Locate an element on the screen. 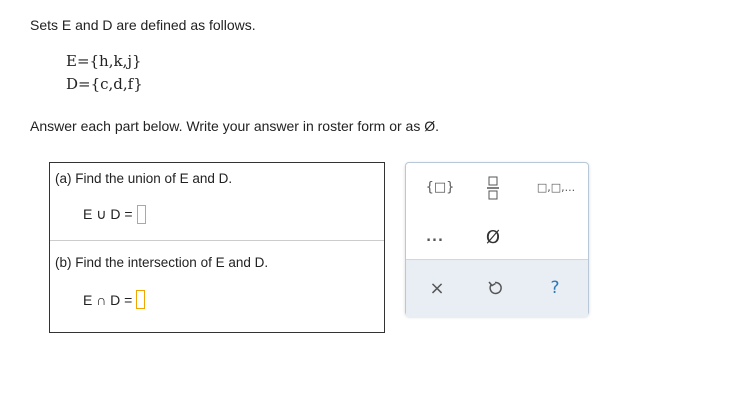 The height and width of the screenshot is (412, 752). help-button: ? is located at coordinates (555, 288).